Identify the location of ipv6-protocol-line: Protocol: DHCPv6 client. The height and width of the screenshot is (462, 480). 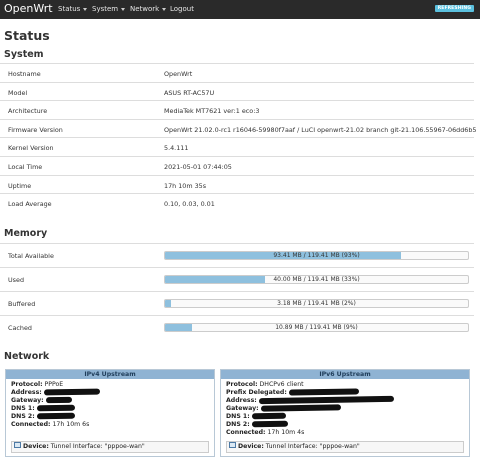
(265, 384).